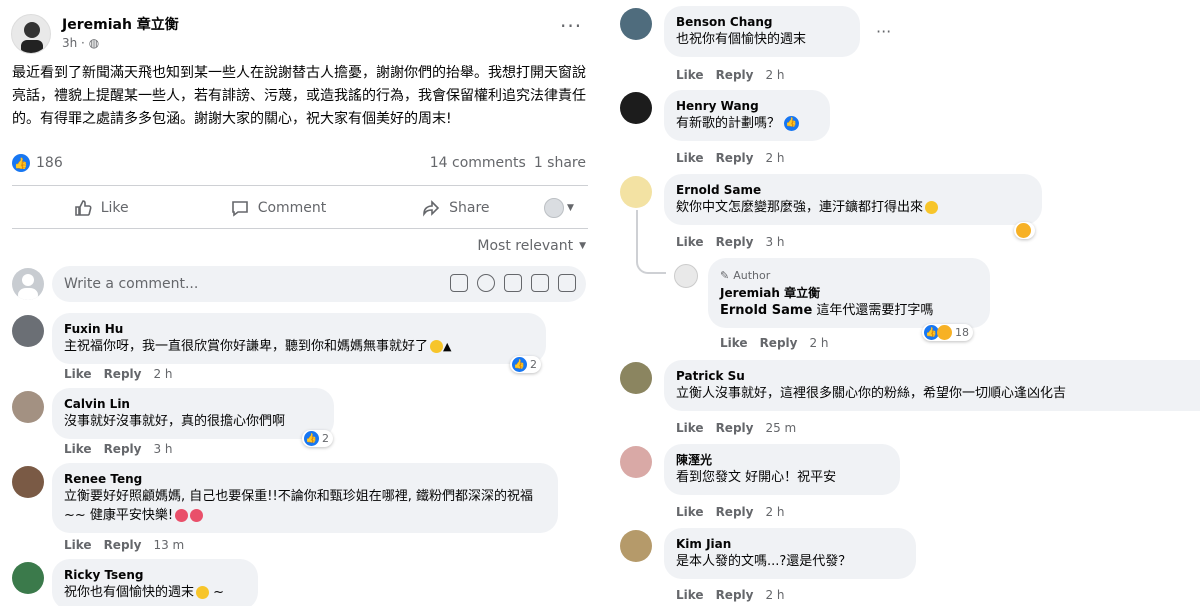  What do you see at coordinates (883, 31) in the screenshot?
I see `comment-options-icon: ···` at bounding box center [883, 31].